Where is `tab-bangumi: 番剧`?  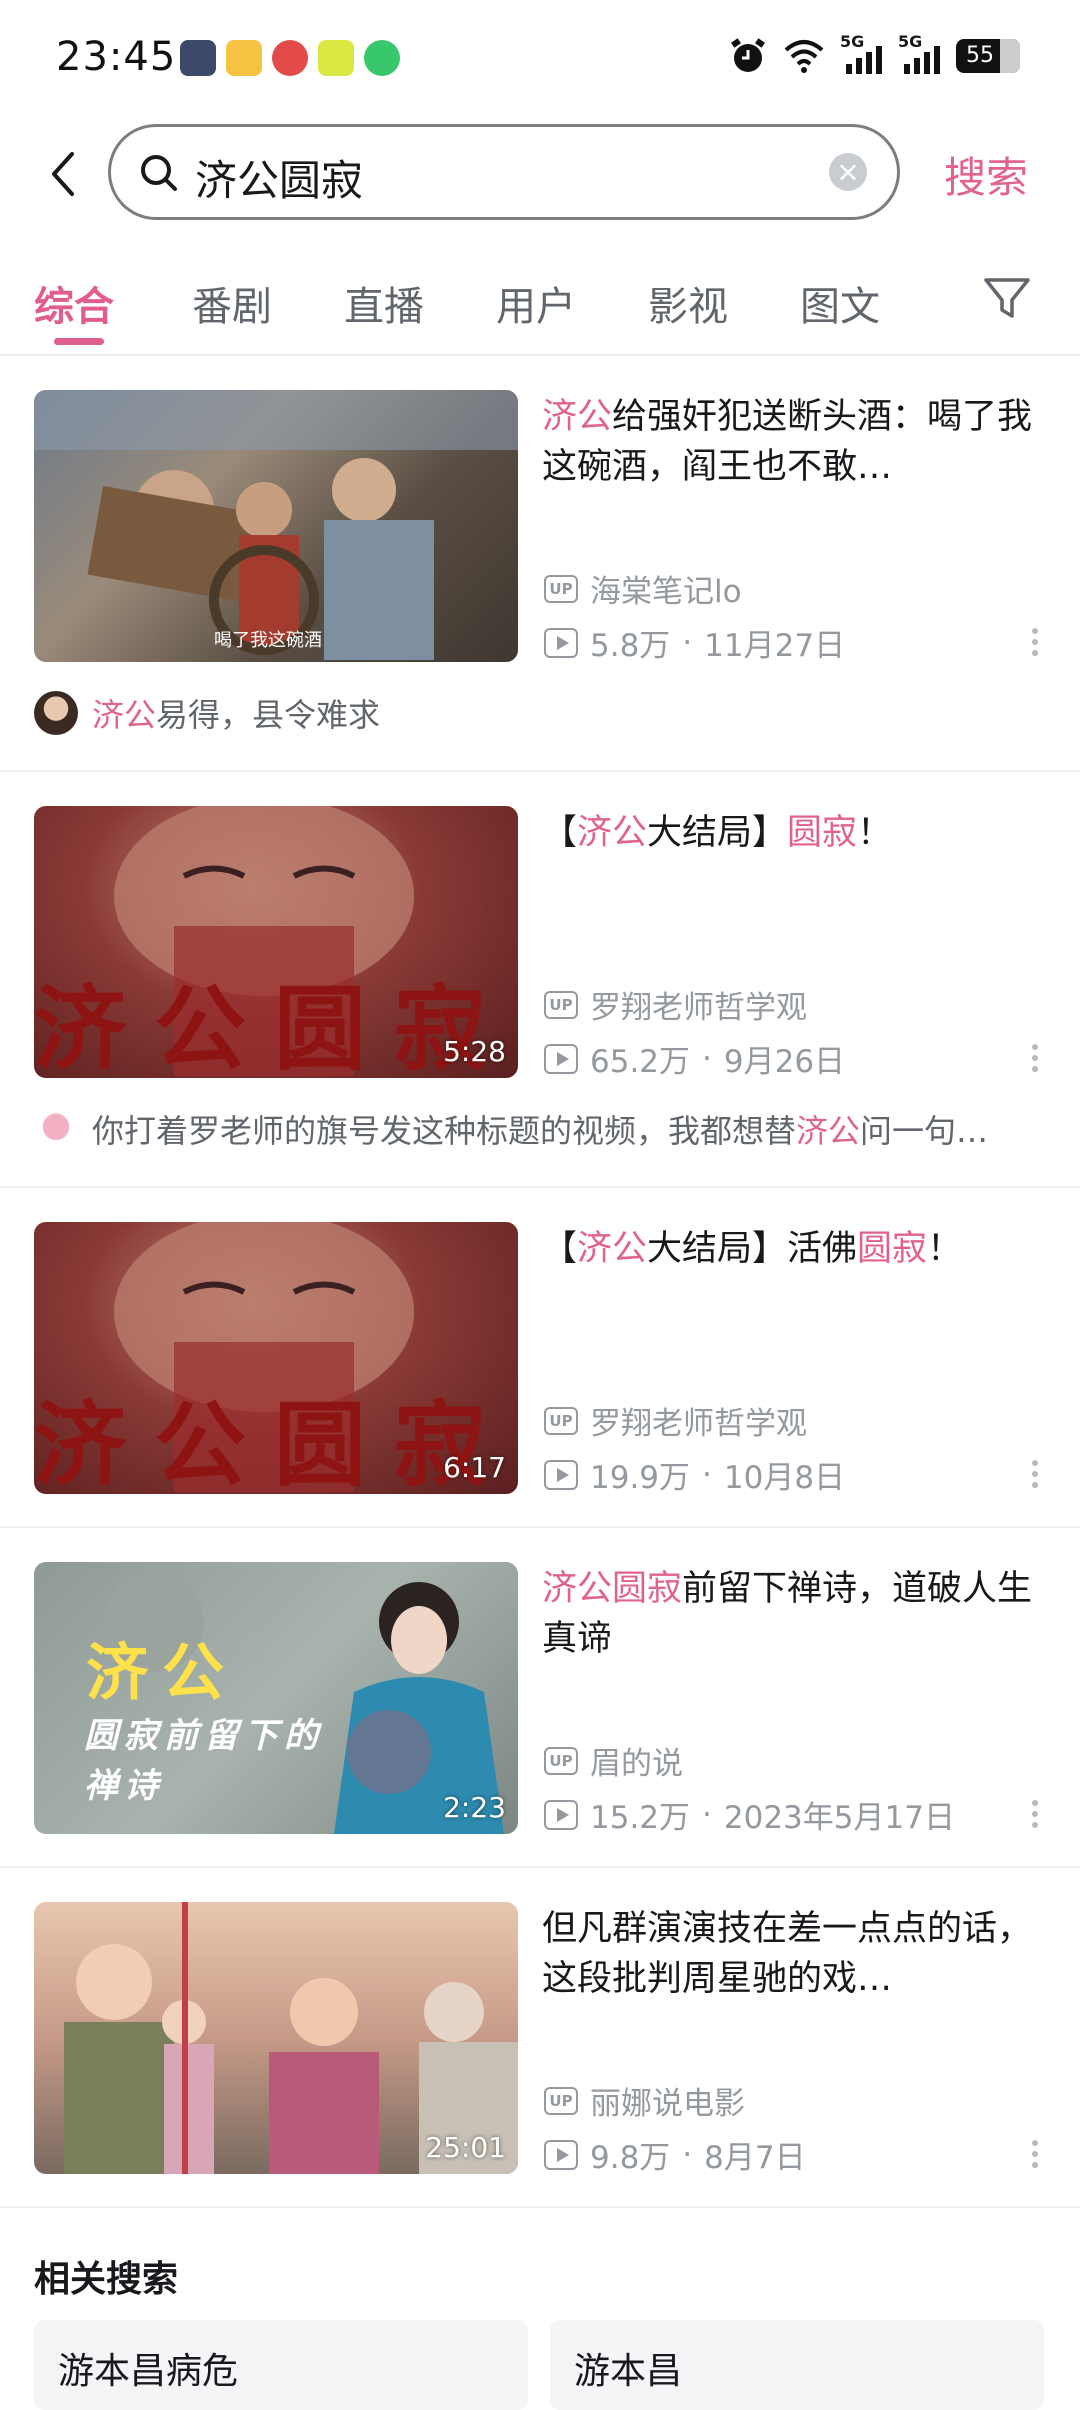
tab-bangumi: 番剧 is located at coordinates (232, 303).